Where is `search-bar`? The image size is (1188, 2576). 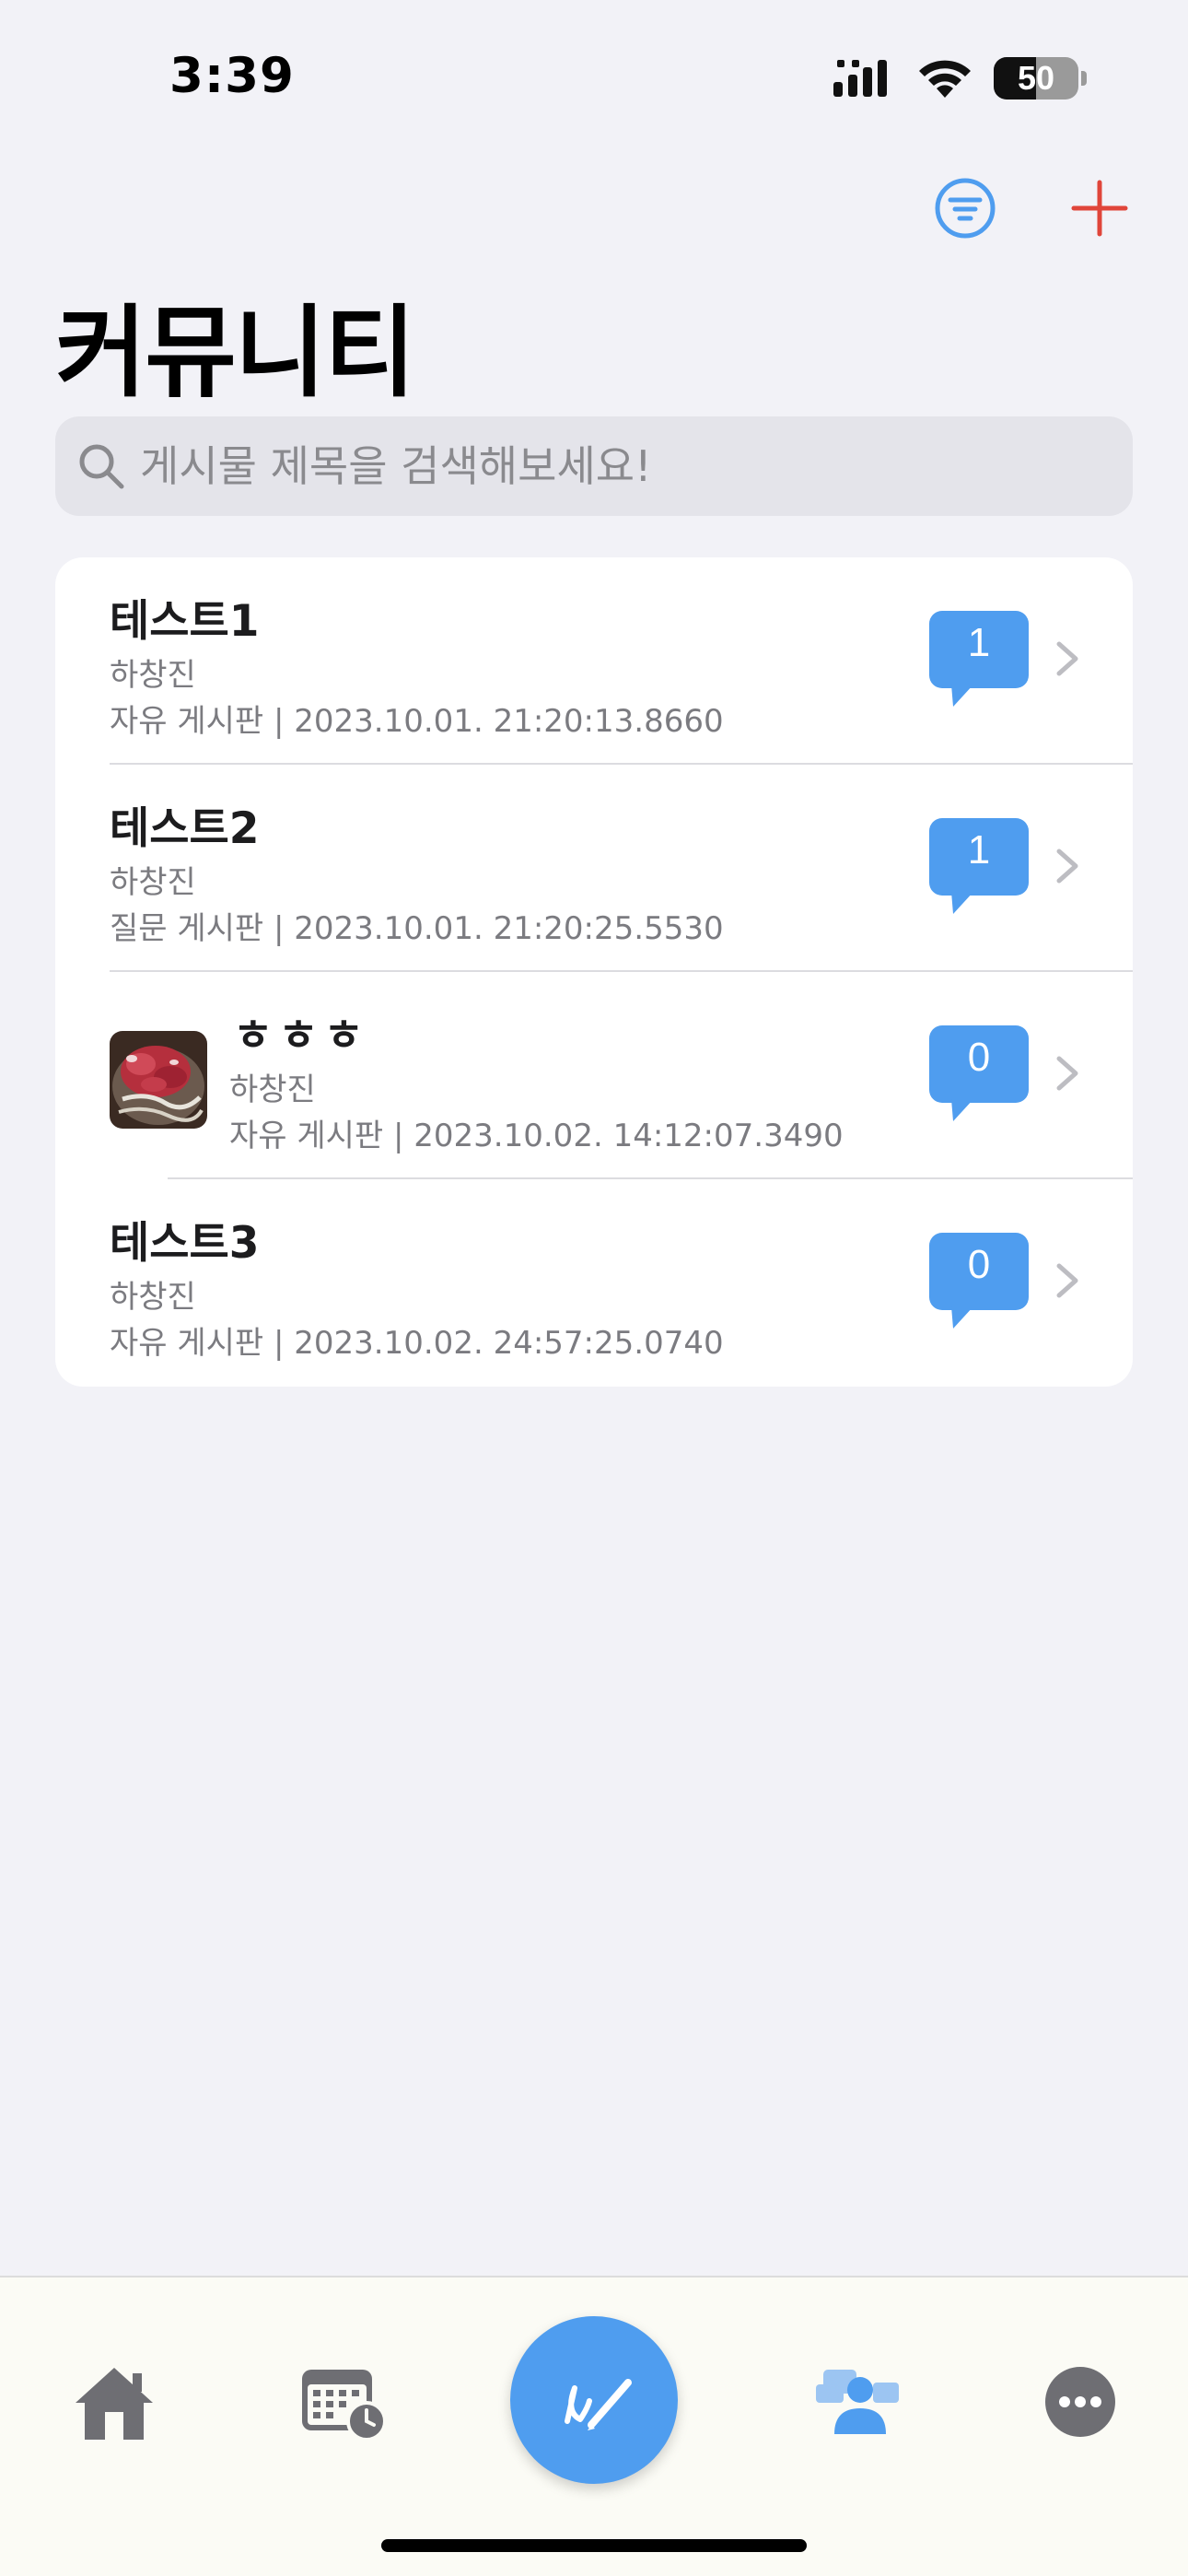 search-bar is located at coordinates (594, 466).